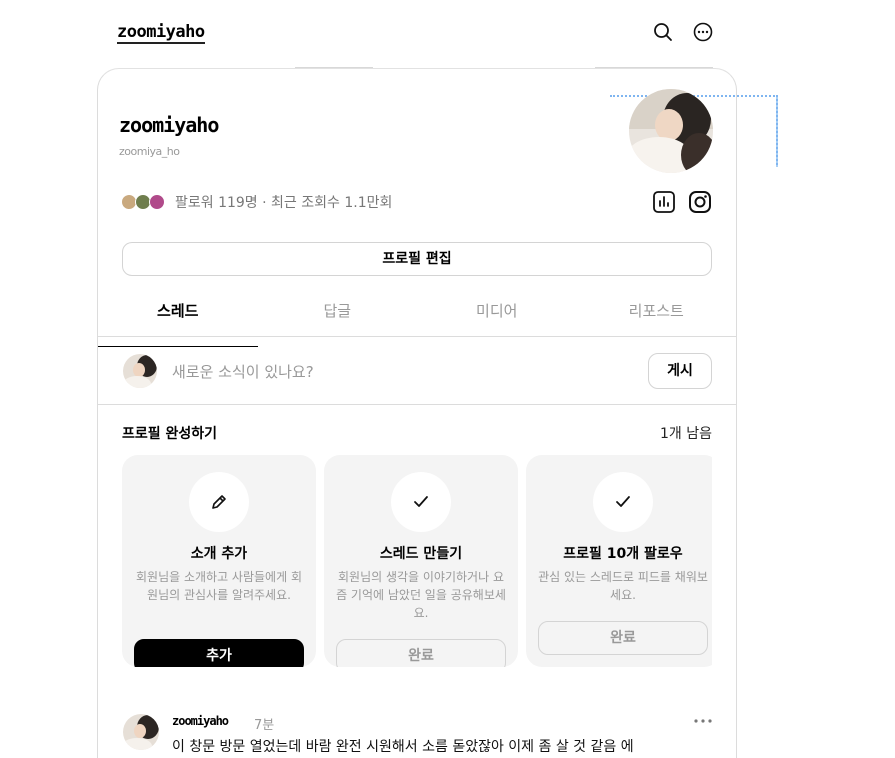 The image size is (895, 758). Describe the element at coordinates (169, 125) in the screenshot. I see `profile-name: zoomiyaho` at that location.